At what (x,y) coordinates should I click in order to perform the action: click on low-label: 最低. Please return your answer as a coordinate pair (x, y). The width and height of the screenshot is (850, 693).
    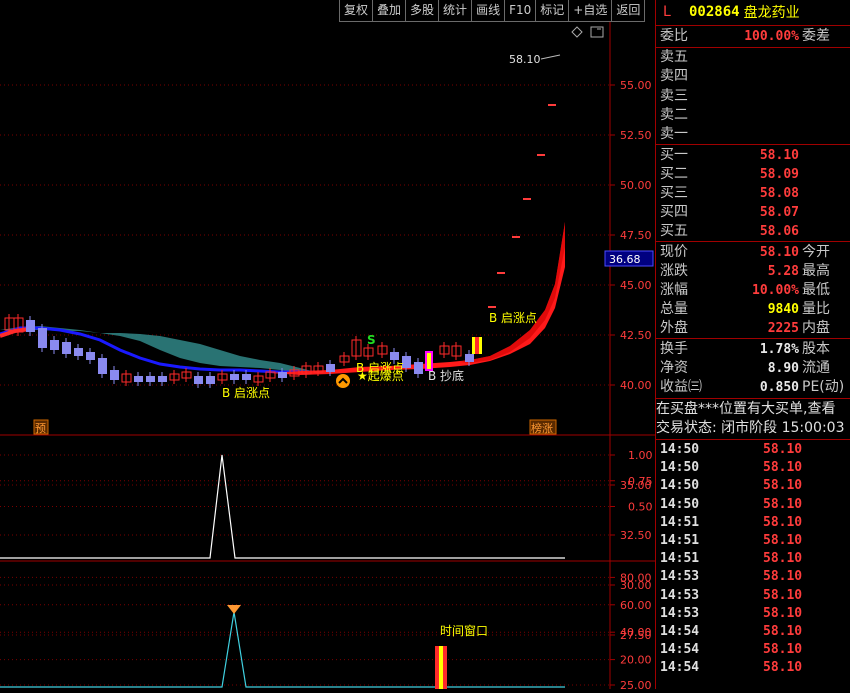
    Looking at the image, I should click on (816, 290).